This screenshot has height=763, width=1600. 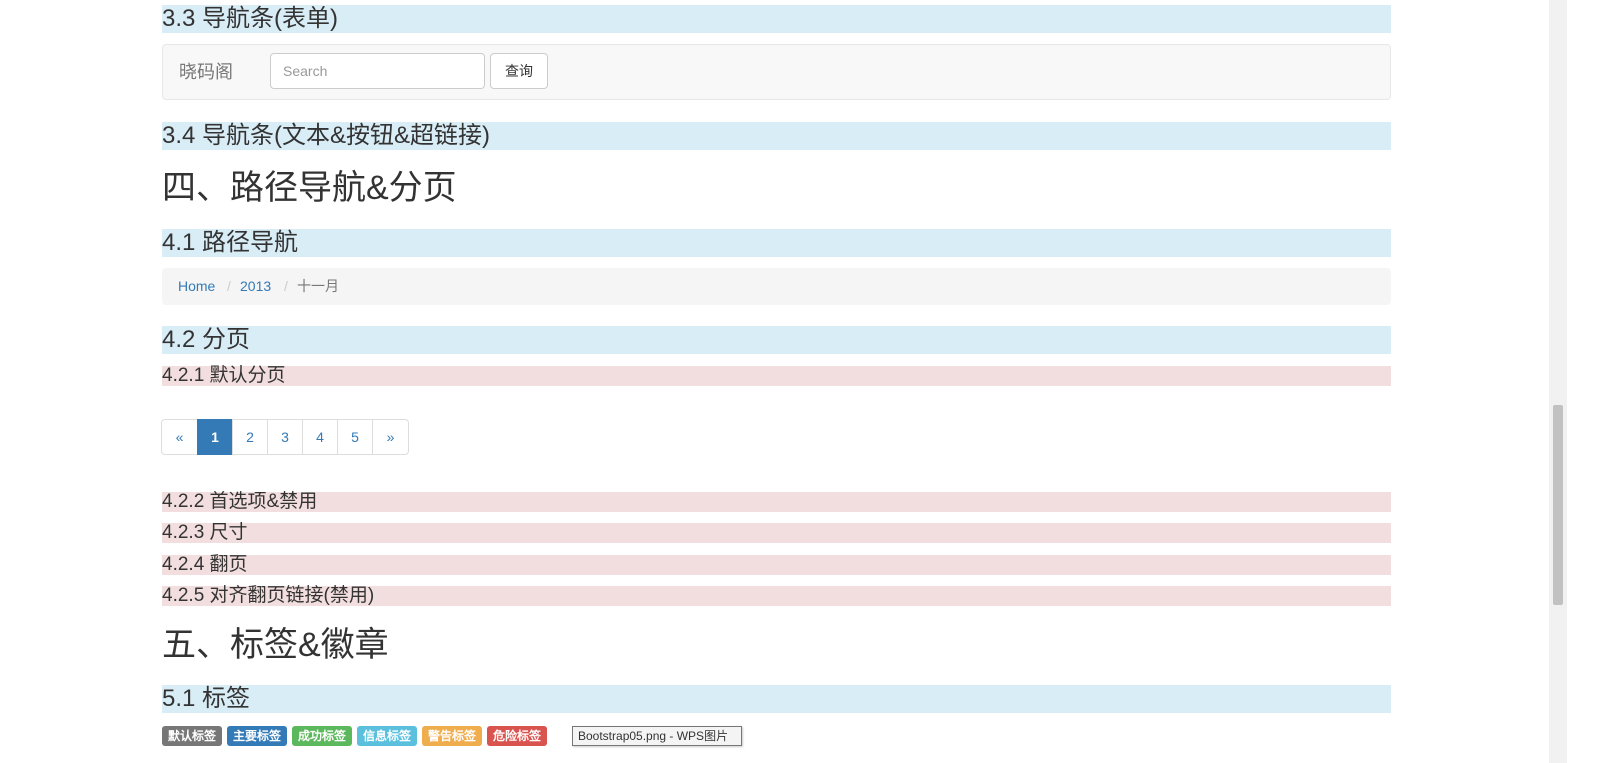 I want to click on heading-4-2-2: 4.2.2 首选项&禁用, so click(x=776, y=502).